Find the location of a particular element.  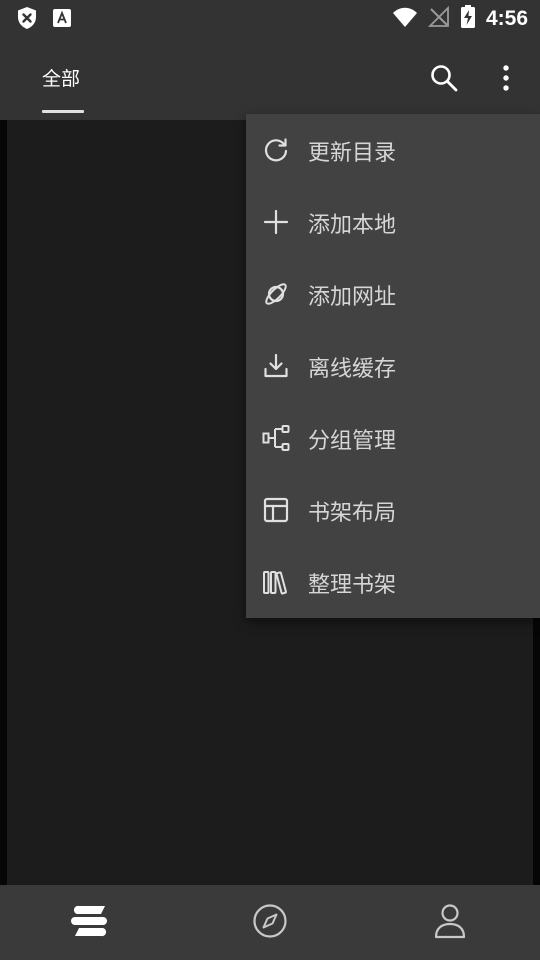

layout-icon is located at coordinates (276, 510).